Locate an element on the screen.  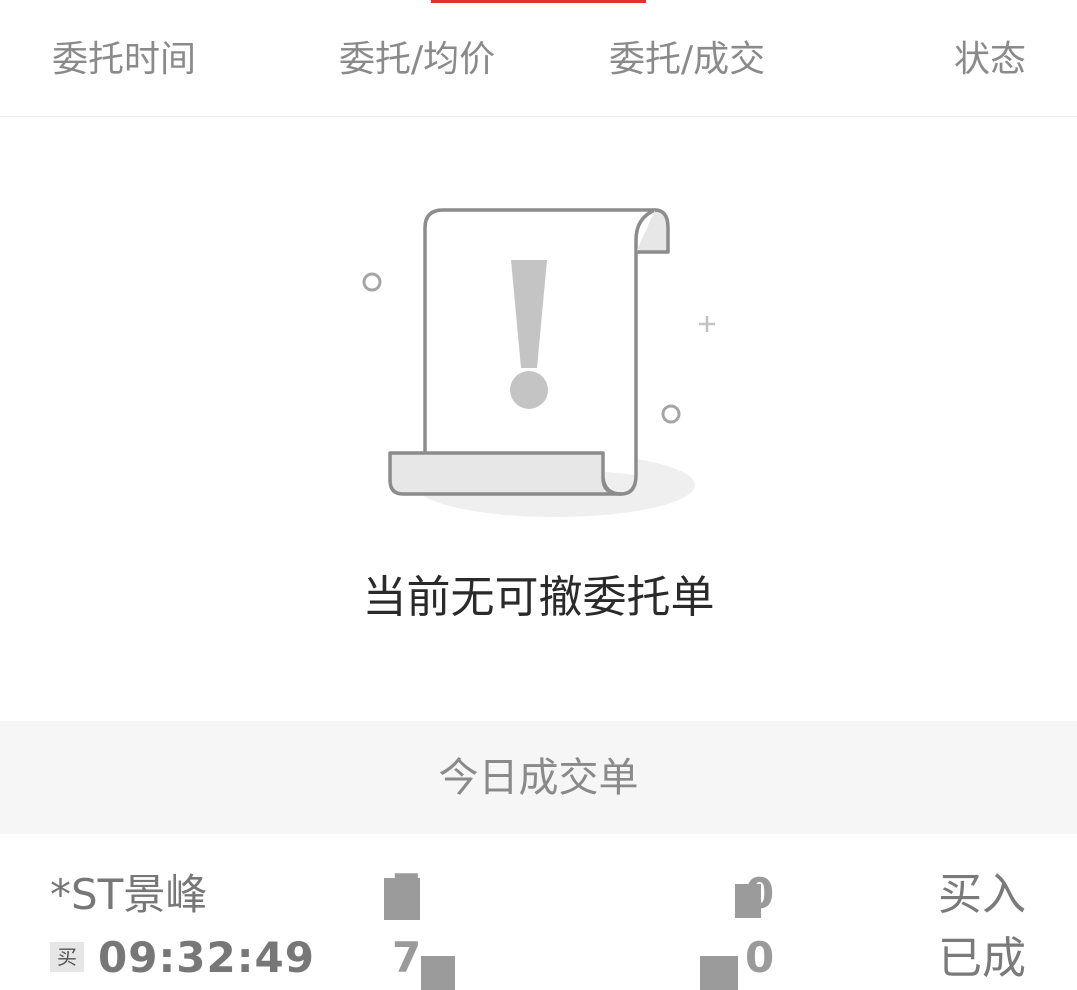
stock-name: *ST景峰 is located at coordinates (129, 894).